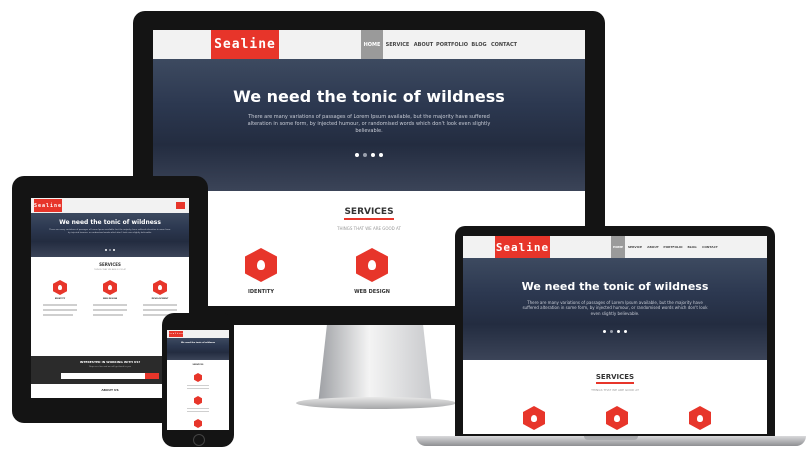 The width and height of the screenshot is (807, 452). What do you see at coordinates (60, 299) in the screenshot?
I see `tablet-service-label: IDENTITY` at bounding box center [60, 299].